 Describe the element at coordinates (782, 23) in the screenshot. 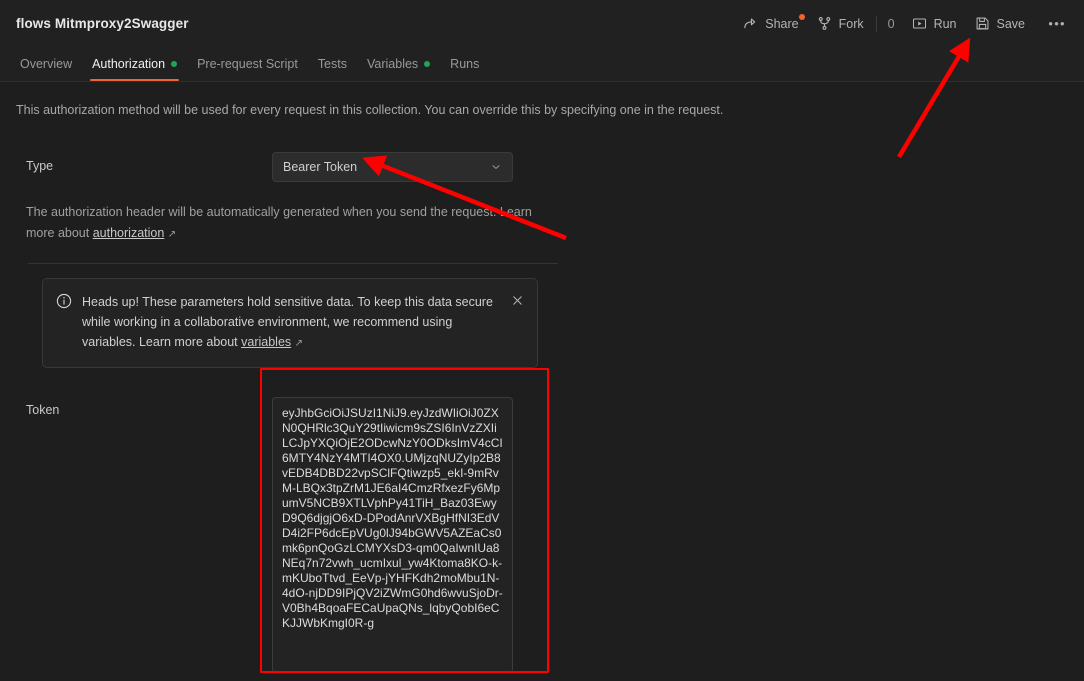

I see `share-label: Share` at that location.